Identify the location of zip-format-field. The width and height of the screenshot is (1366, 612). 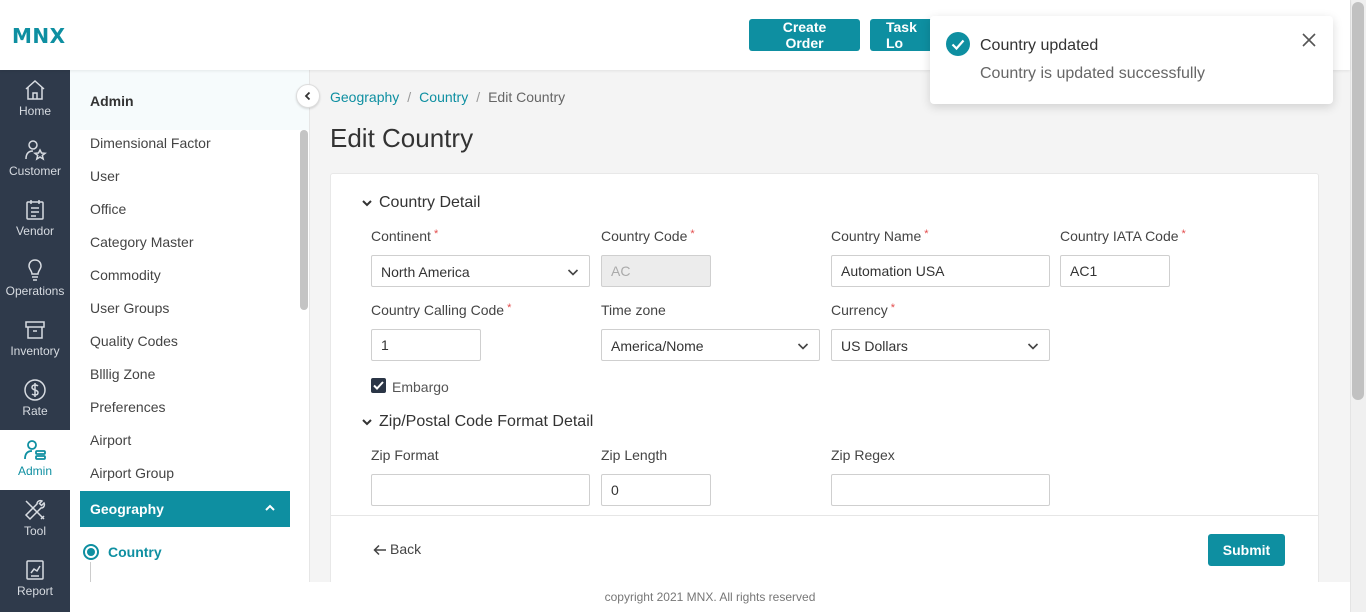
(480, 490).